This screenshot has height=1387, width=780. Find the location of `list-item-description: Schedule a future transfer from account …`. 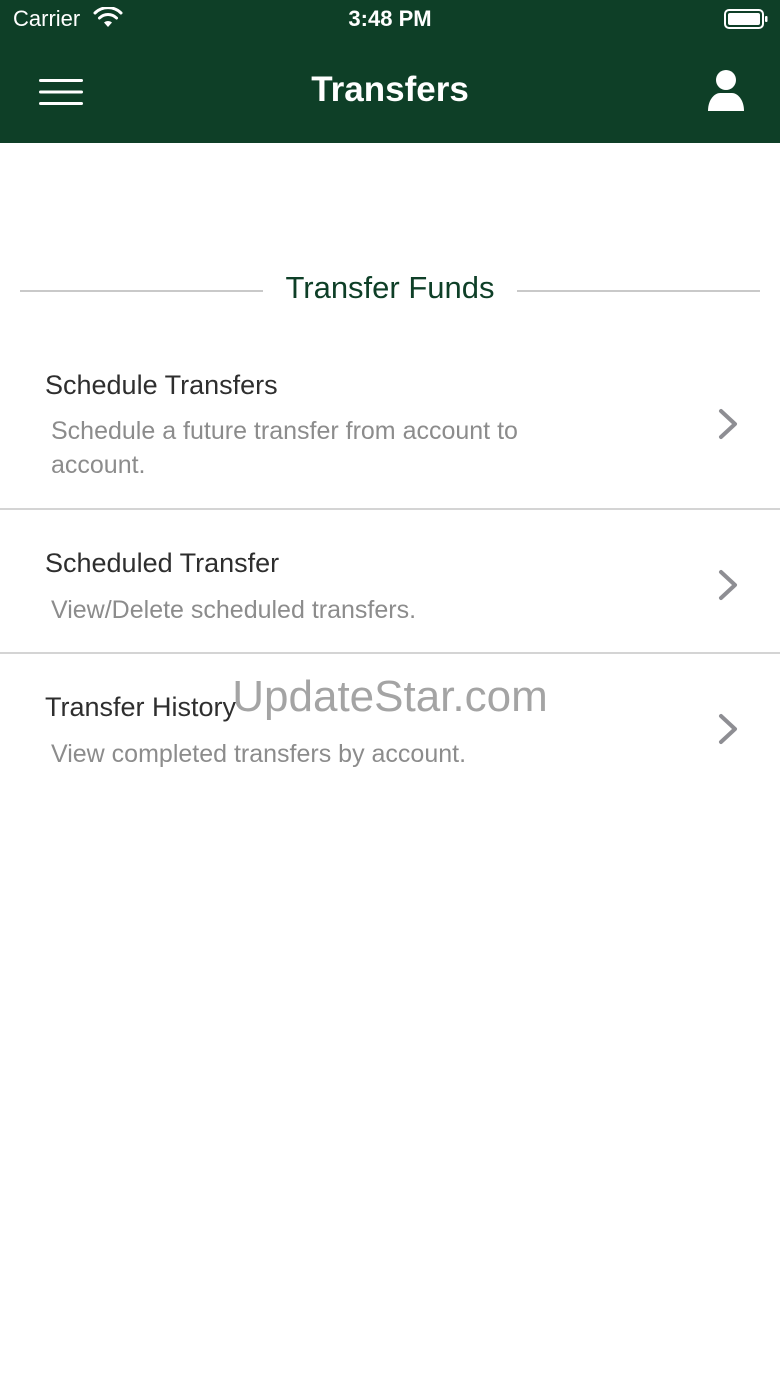

list-item-description: Schedule a future transfer from account … is located at coordinates (284, 448).